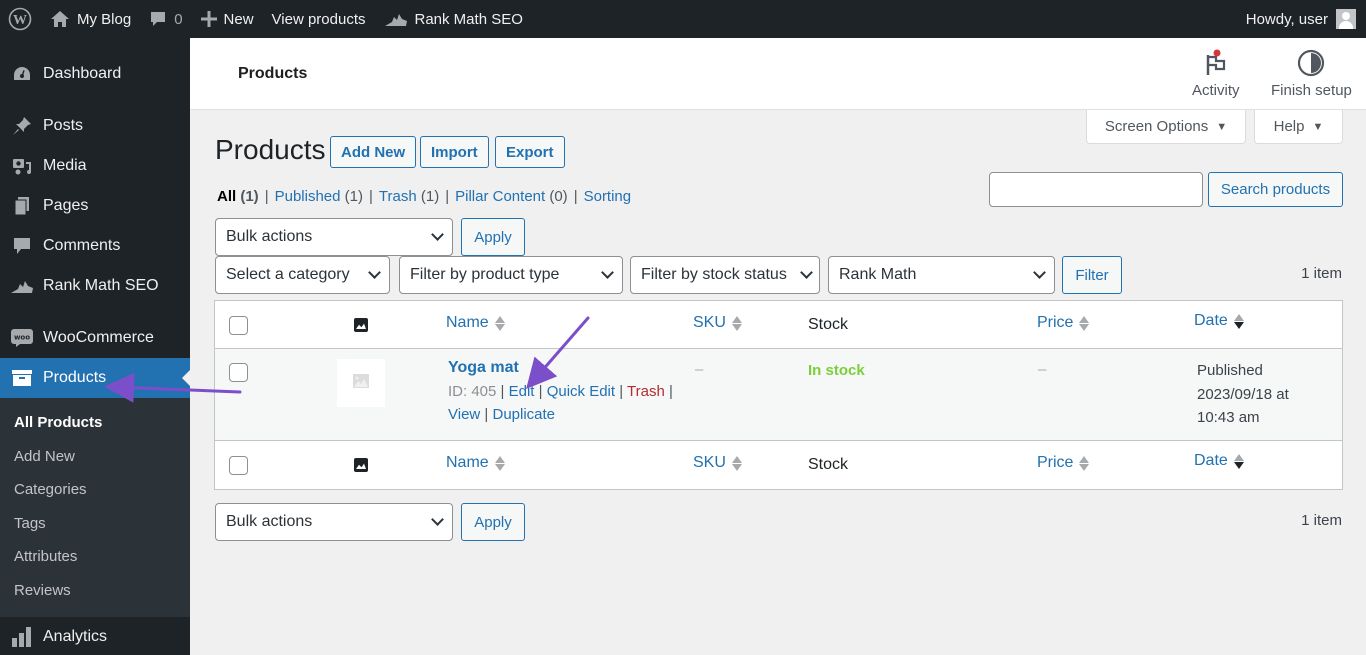 The height and width of the screenshot is (655, 1366). What do you see at coordinates (1222, 126) in the screenshot?
I see `caret-down-icon: ▼` at bounding box center [1222, 126].